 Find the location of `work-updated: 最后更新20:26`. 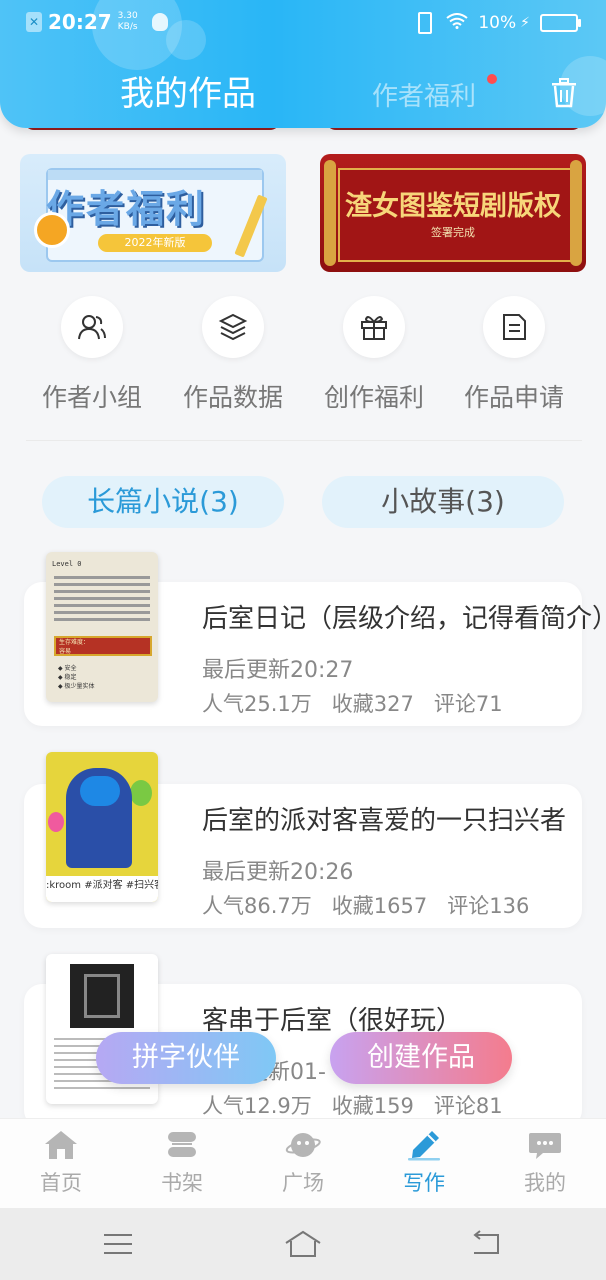

work-updated: 最后更新20:26 is located at coordinates (278, 872).